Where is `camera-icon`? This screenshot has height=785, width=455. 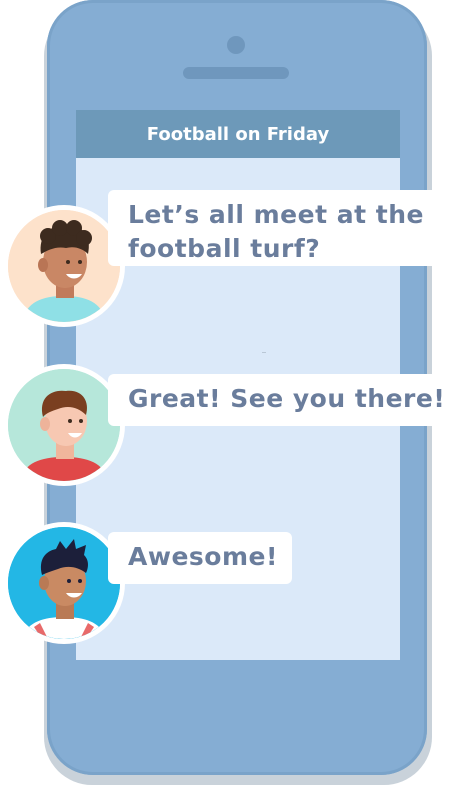 camera-icon is located at coordinates (236, 45).